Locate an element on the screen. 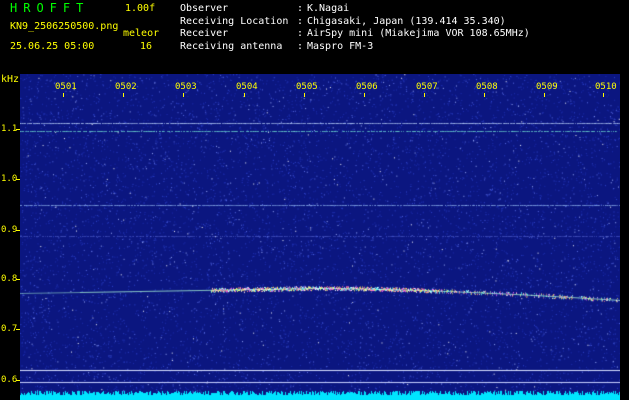 The width and height of the screenshot is (629, 400). app-title: HROFFT is located at coordinates (50, 8).